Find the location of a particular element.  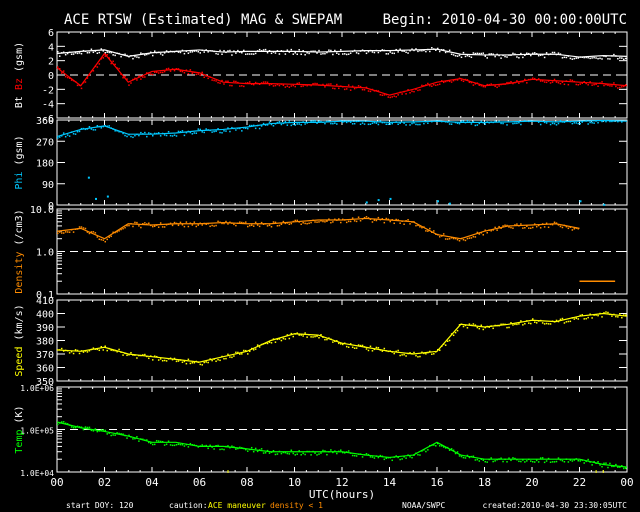

y-tick-label: 380 is located at coordinates (45, 342).